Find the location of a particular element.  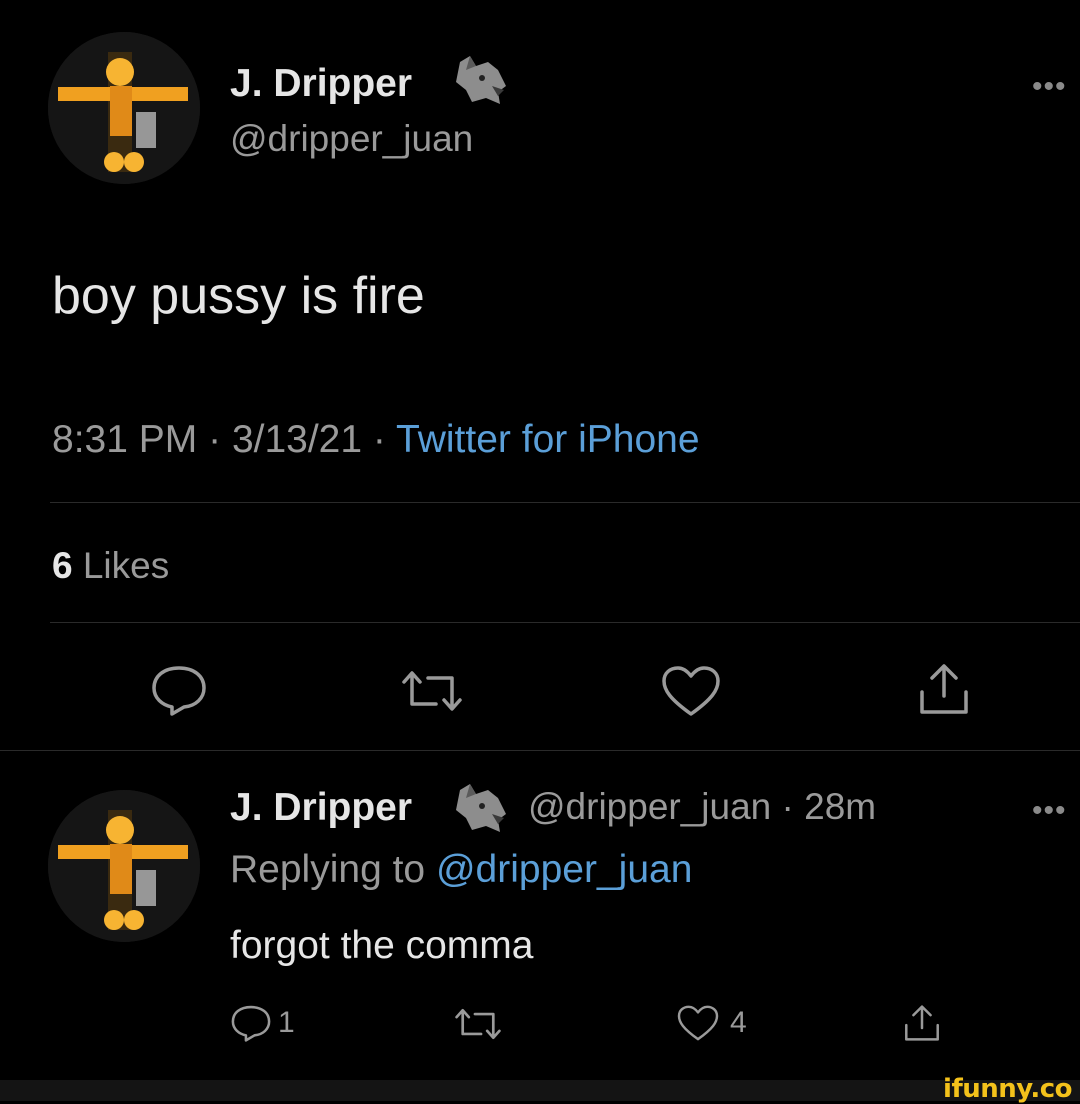

avatar is located at coordinates (124, 108).